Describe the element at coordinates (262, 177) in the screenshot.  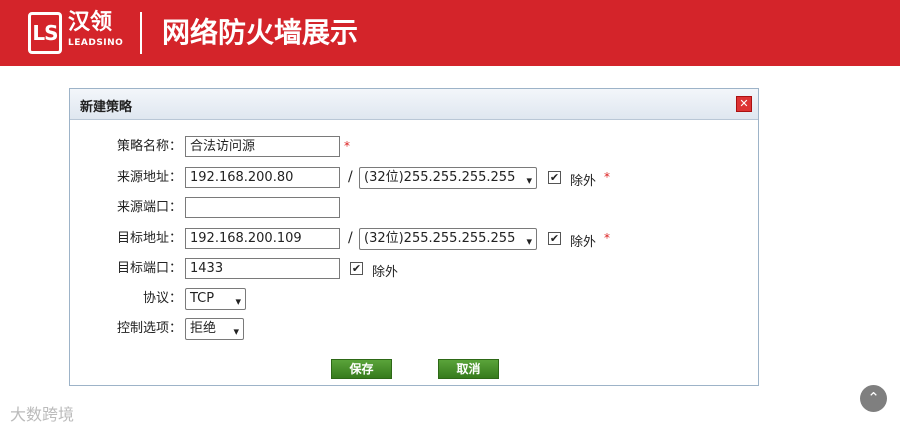
I see `source-address-input: 192.168.200.80` at that location.